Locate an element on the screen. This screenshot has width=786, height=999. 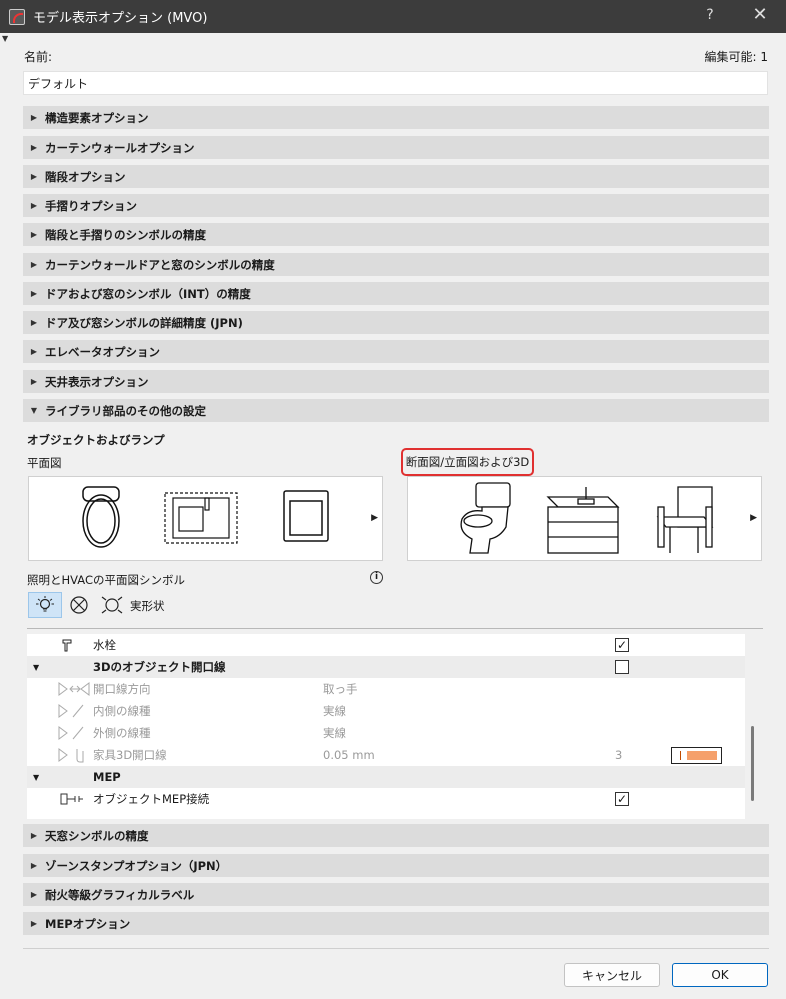
section-mep-options: ▶ MEPオプション is located at coordinates (396, 923).